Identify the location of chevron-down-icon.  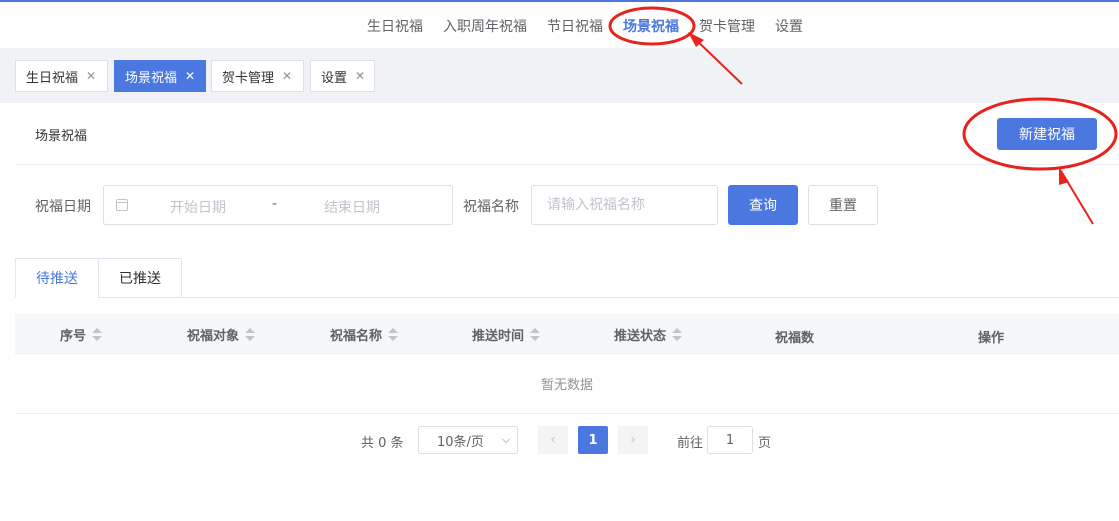
(506, 439).